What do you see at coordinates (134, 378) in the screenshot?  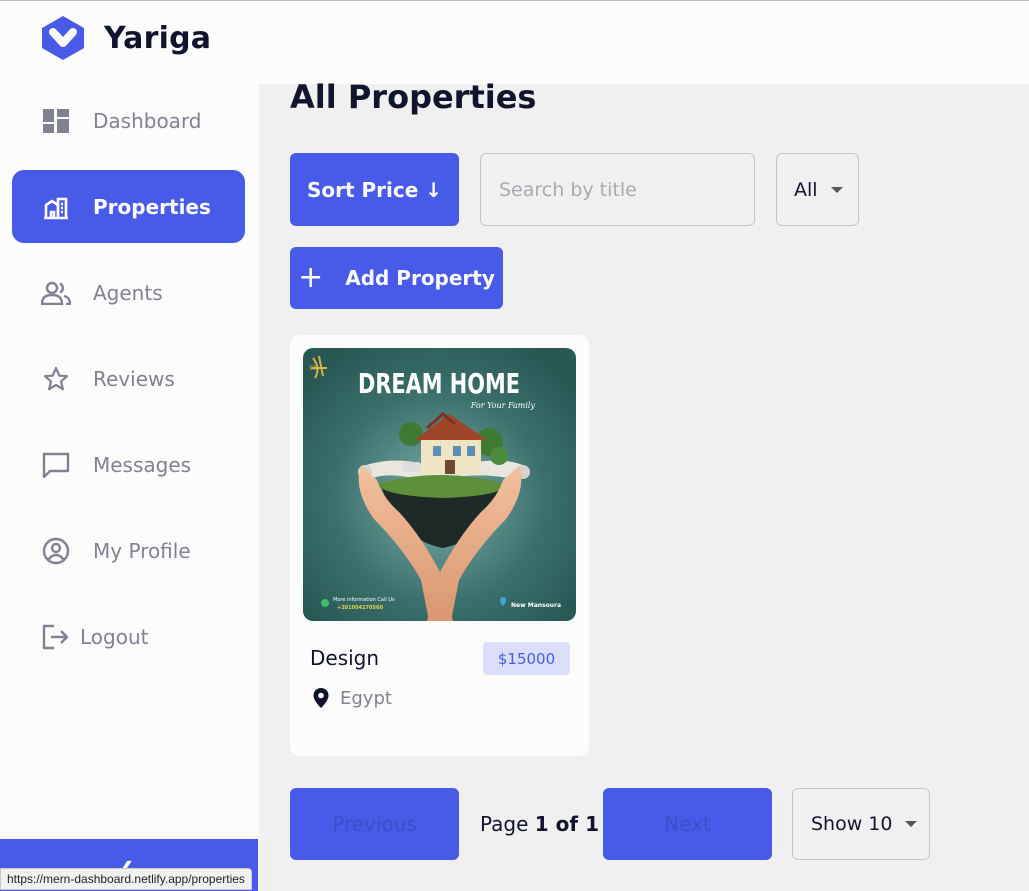 I see `sidebar-item-label: Reviews` at bounding box center [134, 378].